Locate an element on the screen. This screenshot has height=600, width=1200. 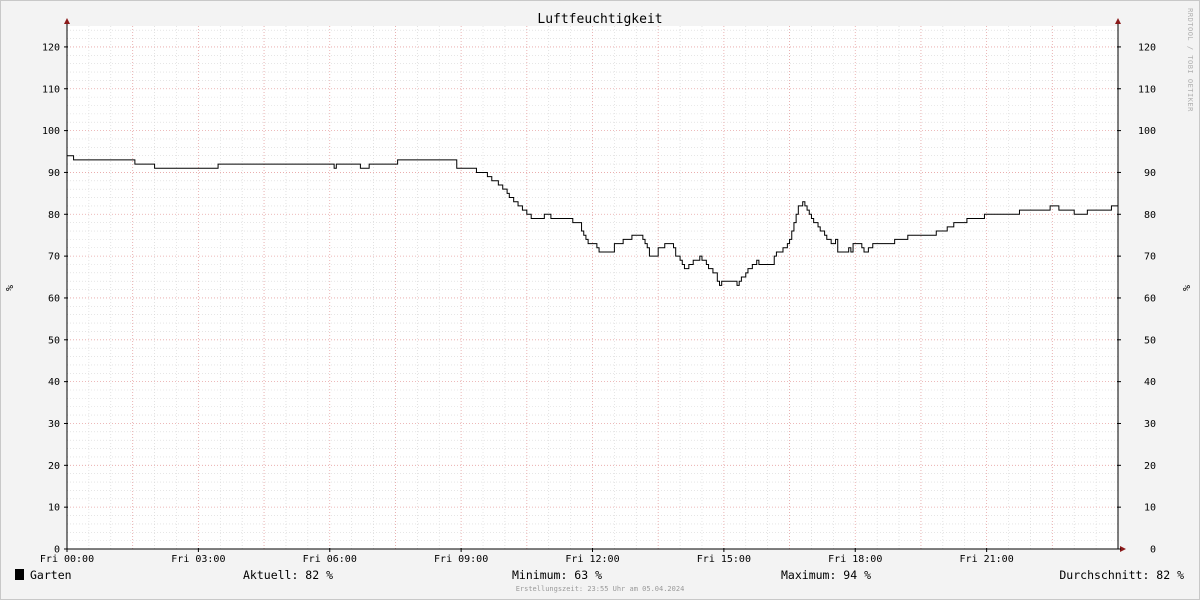
x-tick-label: Fri 12:00 is located at coordinates (592, 559).